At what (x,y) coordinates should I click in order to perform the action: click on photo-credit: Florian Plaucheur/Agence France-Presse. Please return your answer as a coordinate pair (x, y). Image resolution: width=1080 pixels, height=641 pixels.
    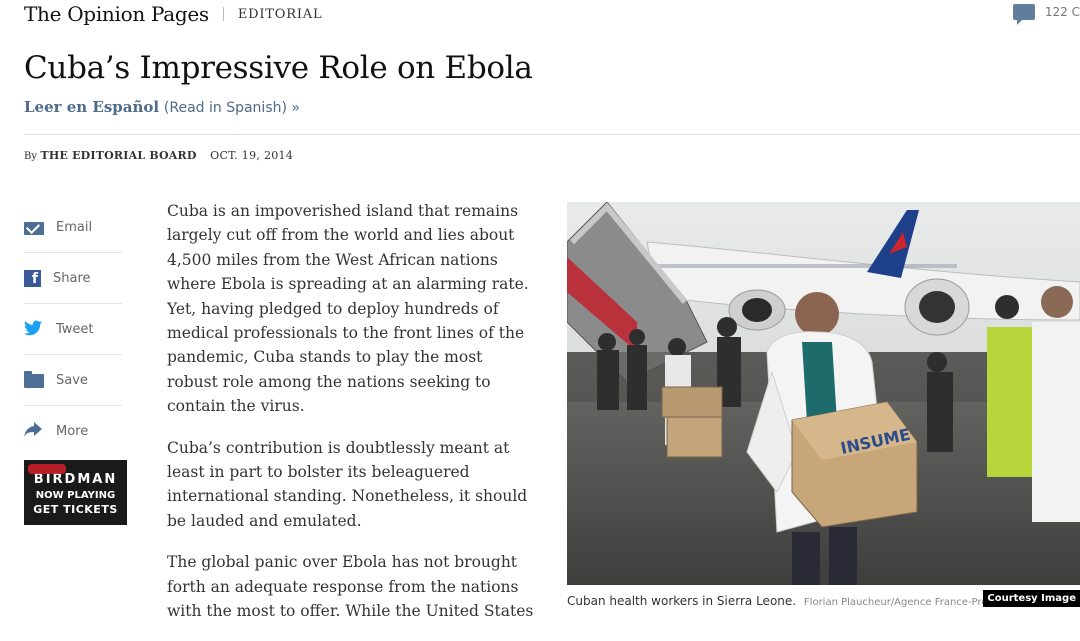
    Looking at the image, I should click on (904, 602).